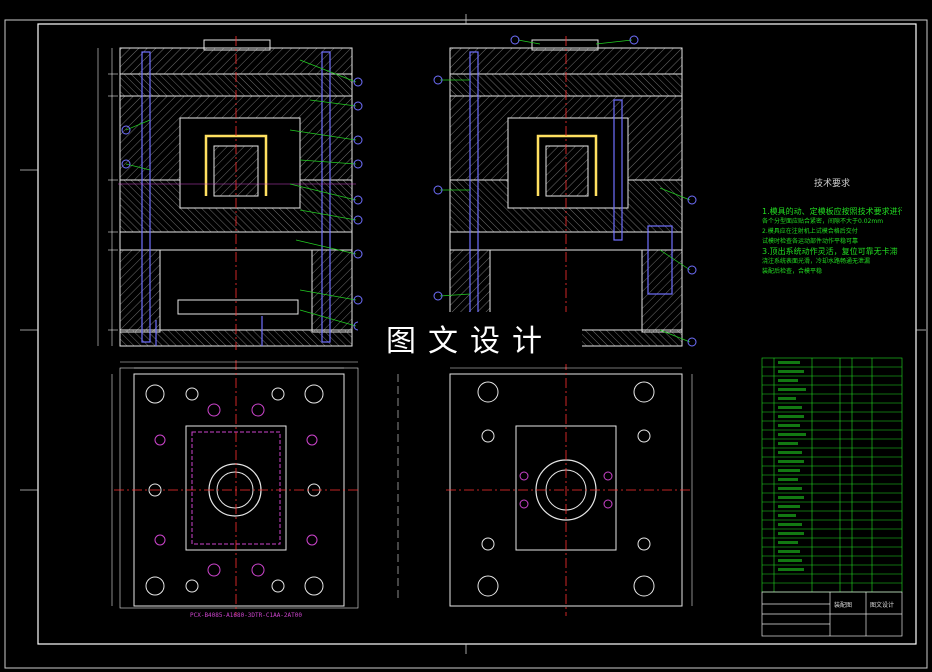  Describe the element at coordinates (843, 605) in the screenshot. I see `title-block-name: 装配图` at that location.